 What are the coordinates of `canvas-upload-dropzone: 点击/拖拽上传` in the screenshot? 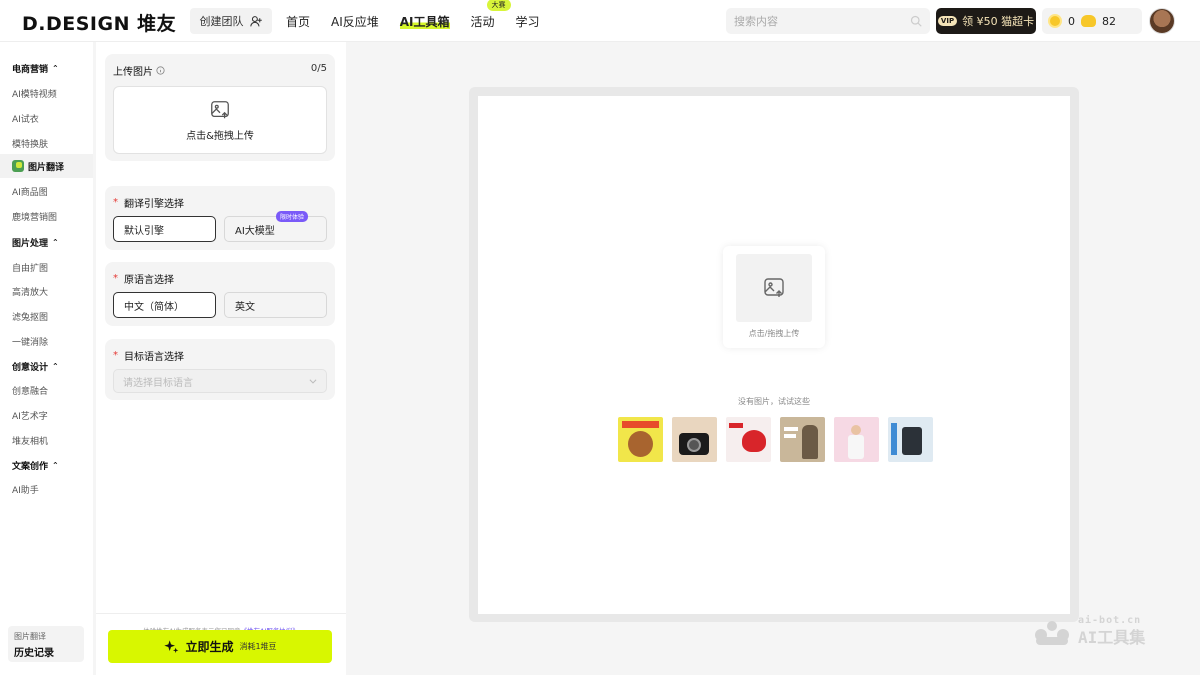 It's located at (774, 297).